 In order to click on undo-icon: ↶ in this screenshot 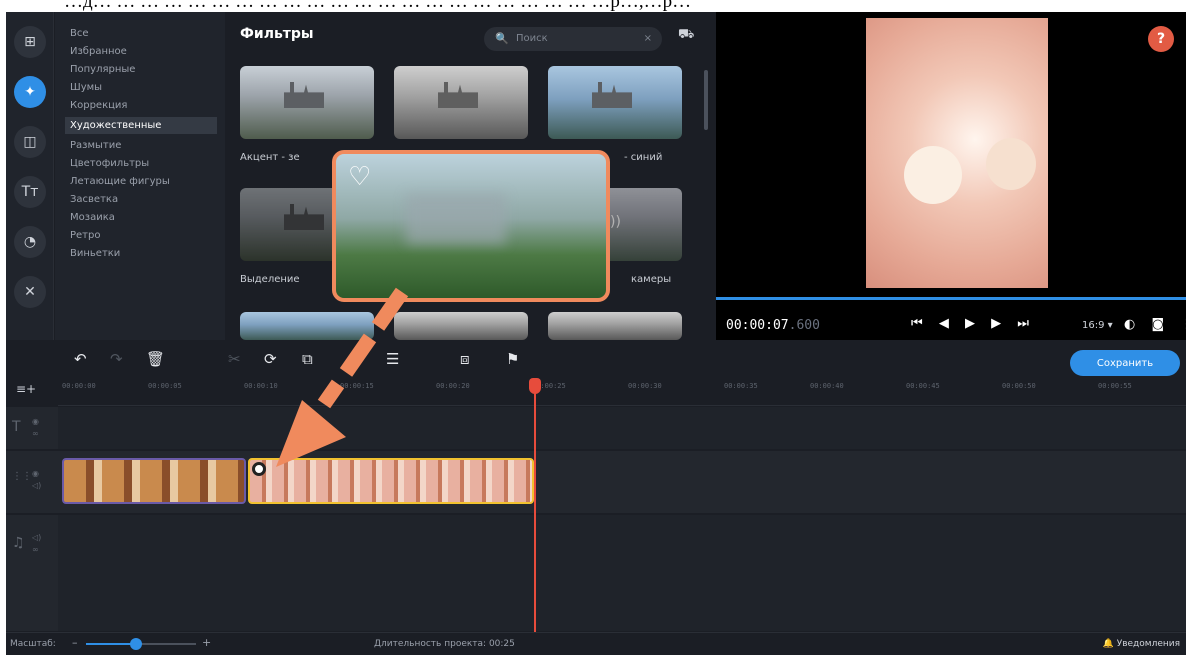, I will do `click(80, 359)`.